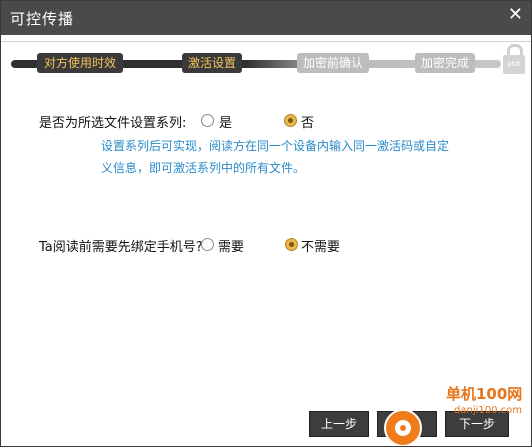 This screenshot has height=447, width=532. What do you see at coordinates (225, 121) in the screenshot?
I see `series-yes-label: 是` at bounding box center [225, 121].